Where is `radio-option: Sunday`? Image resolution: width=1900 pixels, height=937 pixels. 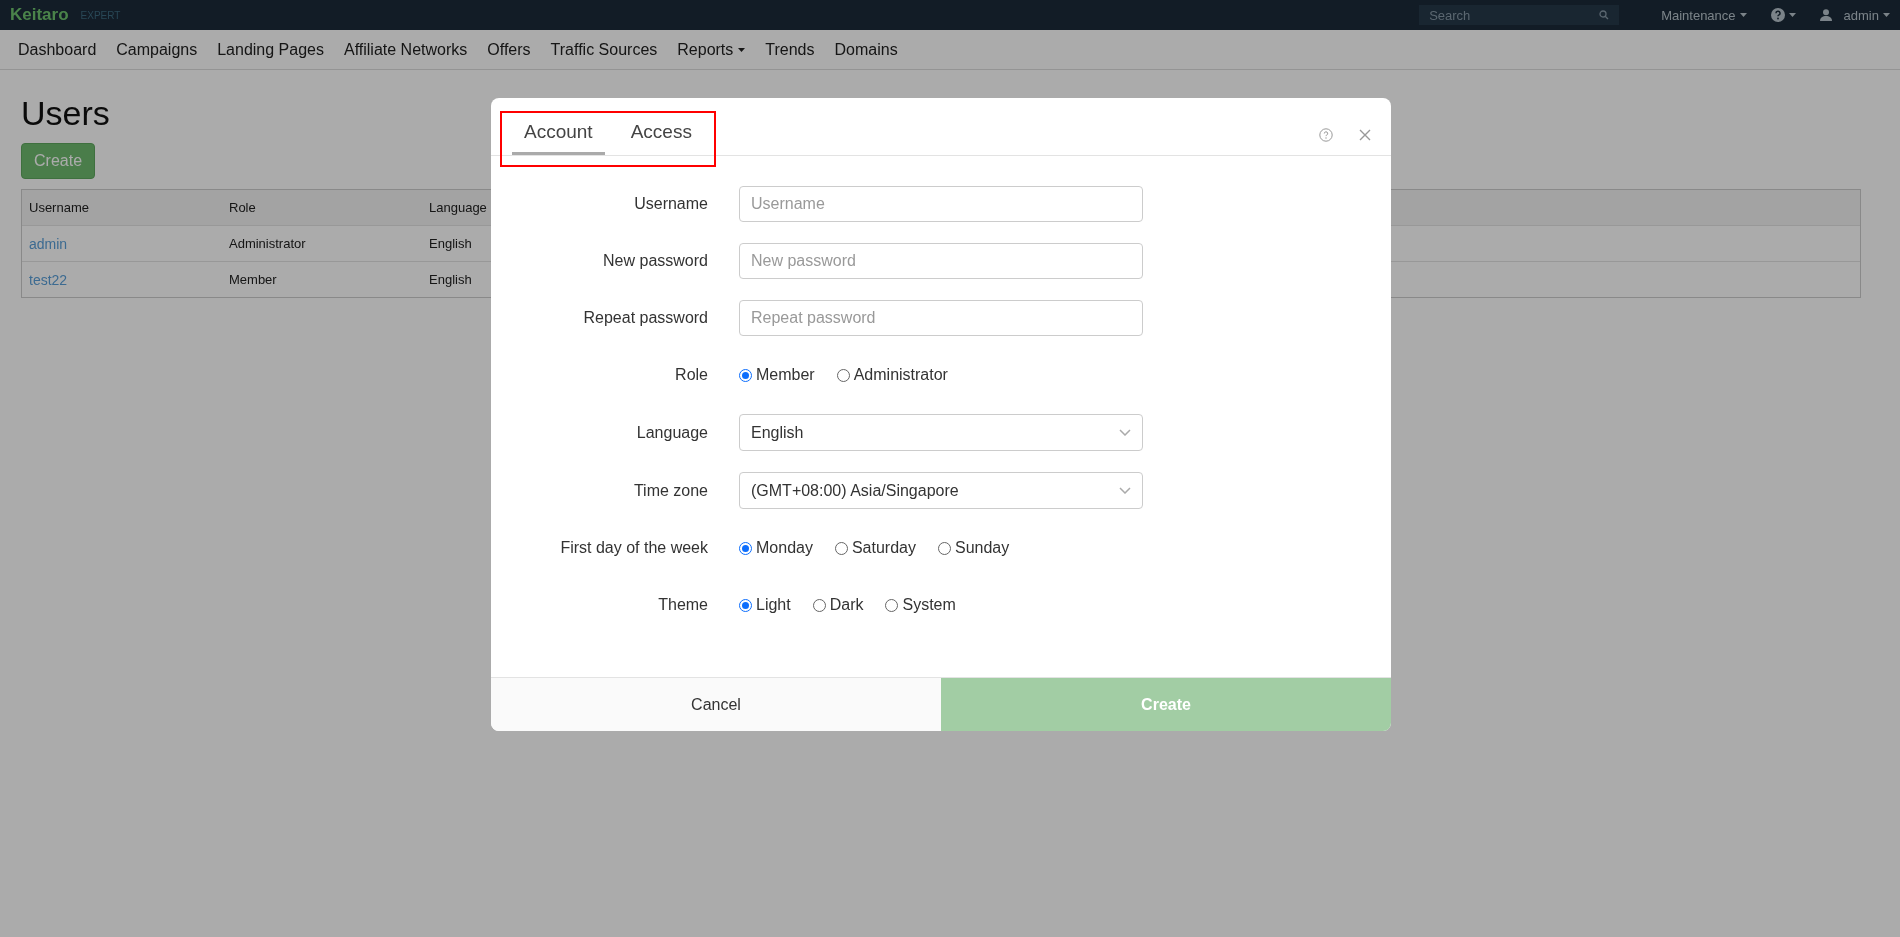 radio-option: Sunday is located at coordinates (973, 548).